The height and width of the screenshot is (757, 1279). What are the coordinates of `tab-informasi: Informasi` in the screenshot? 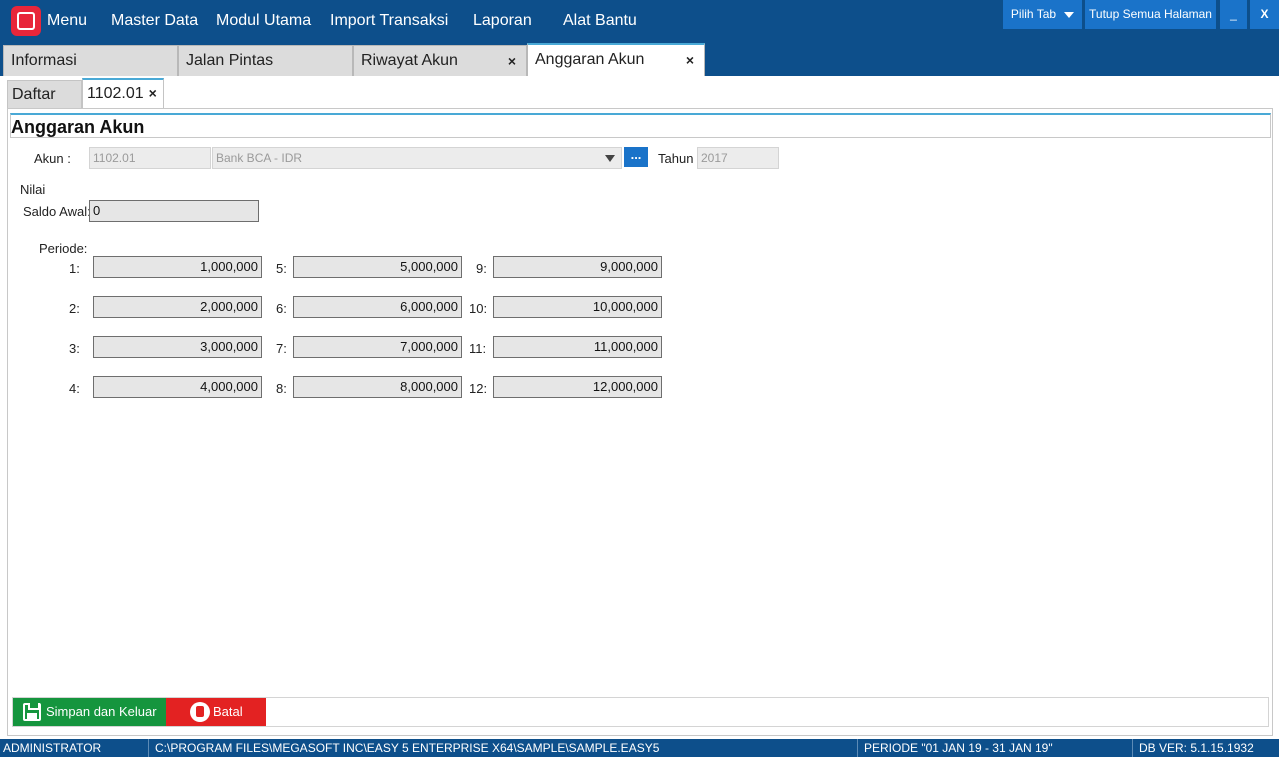 It's located at (90, 60).